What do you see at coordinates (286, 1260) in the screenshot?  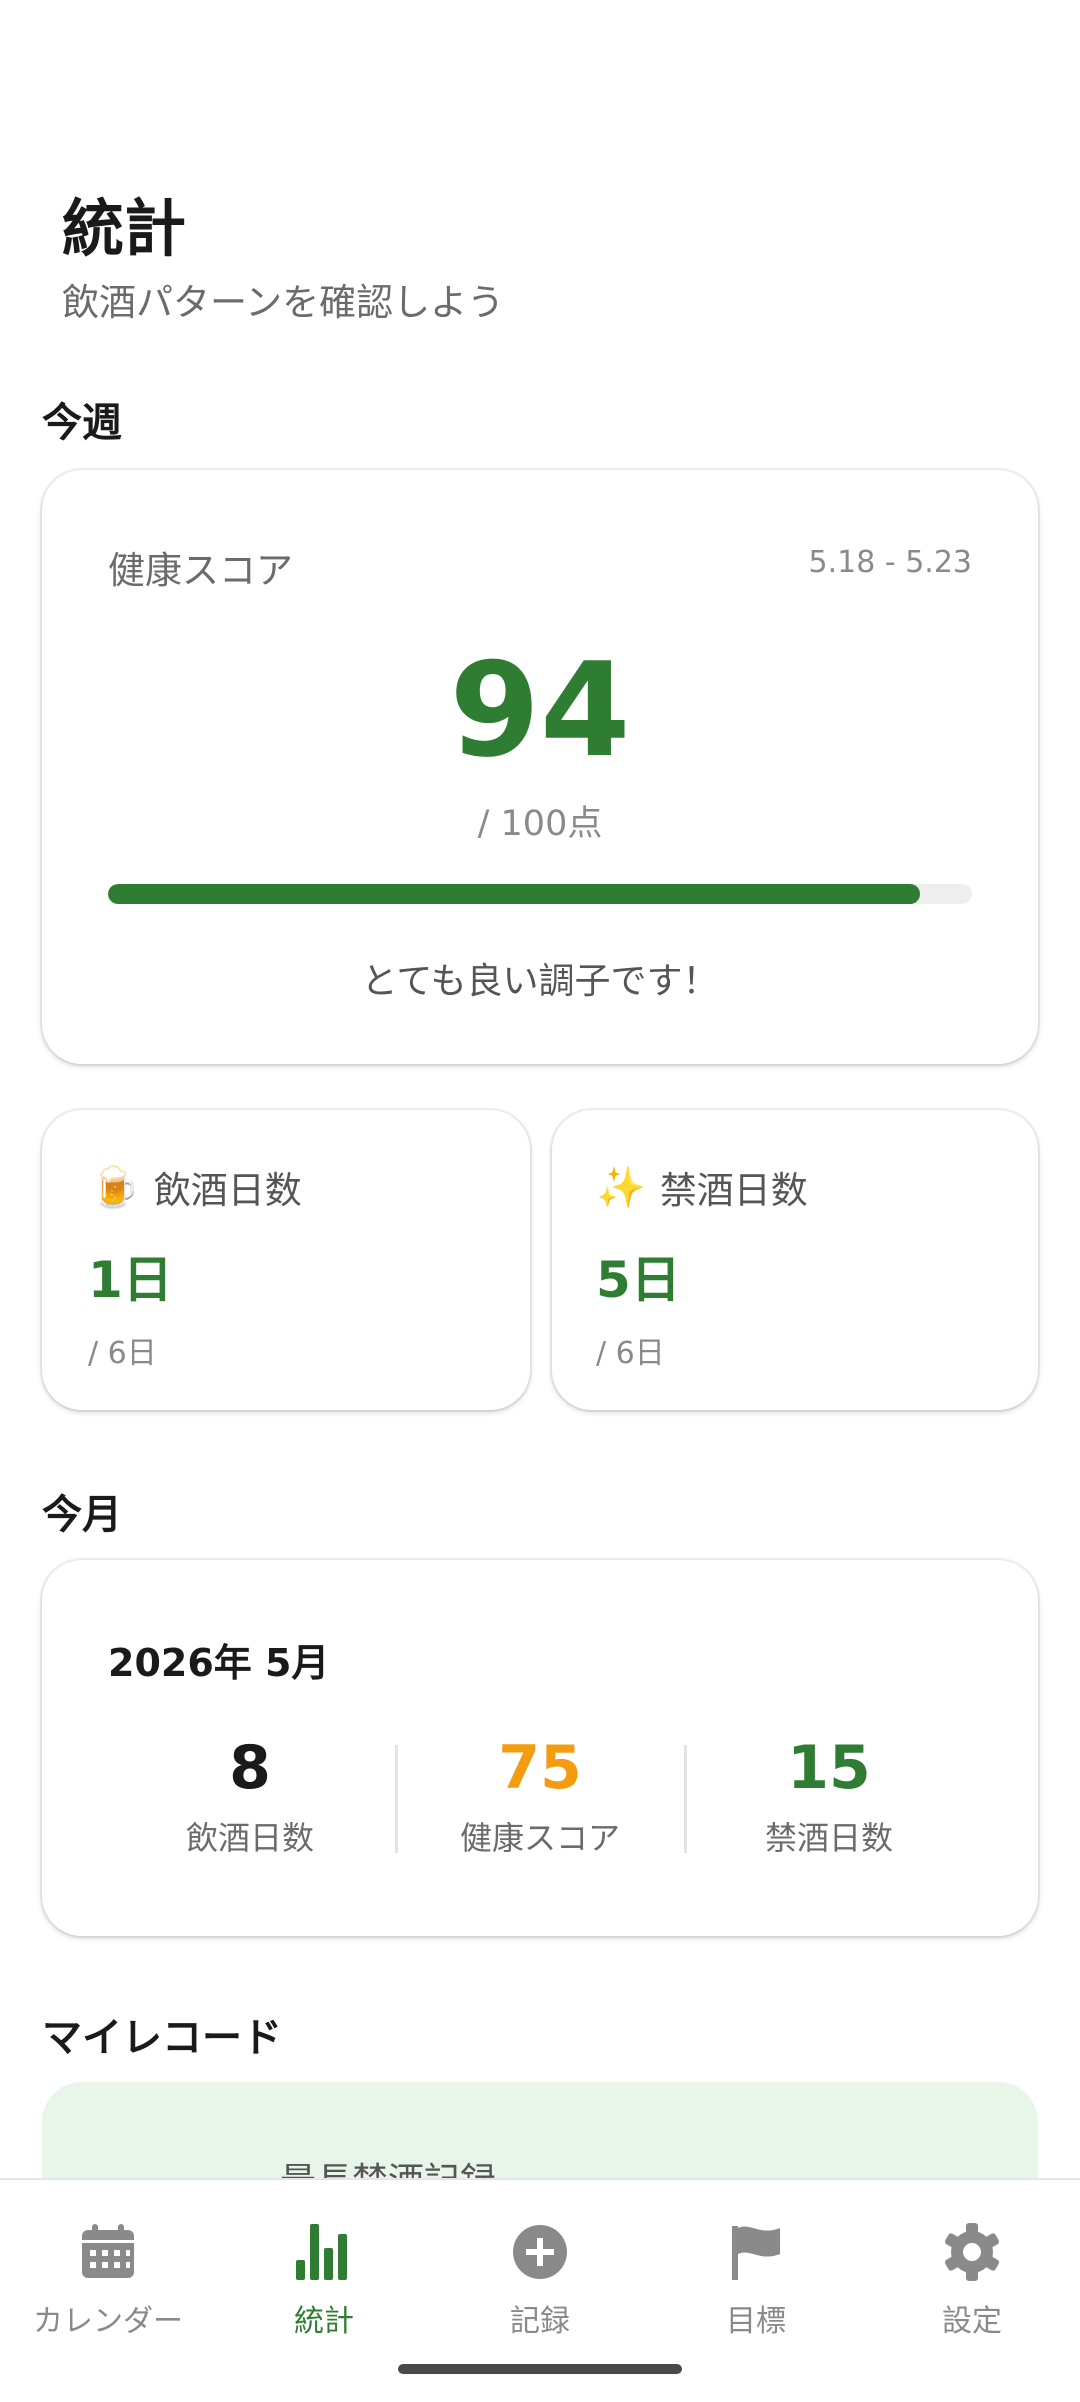 I see `drinking-days-card: 🍺 飲酒日数 1日 / 6日` at bounding box center [286, 1260].